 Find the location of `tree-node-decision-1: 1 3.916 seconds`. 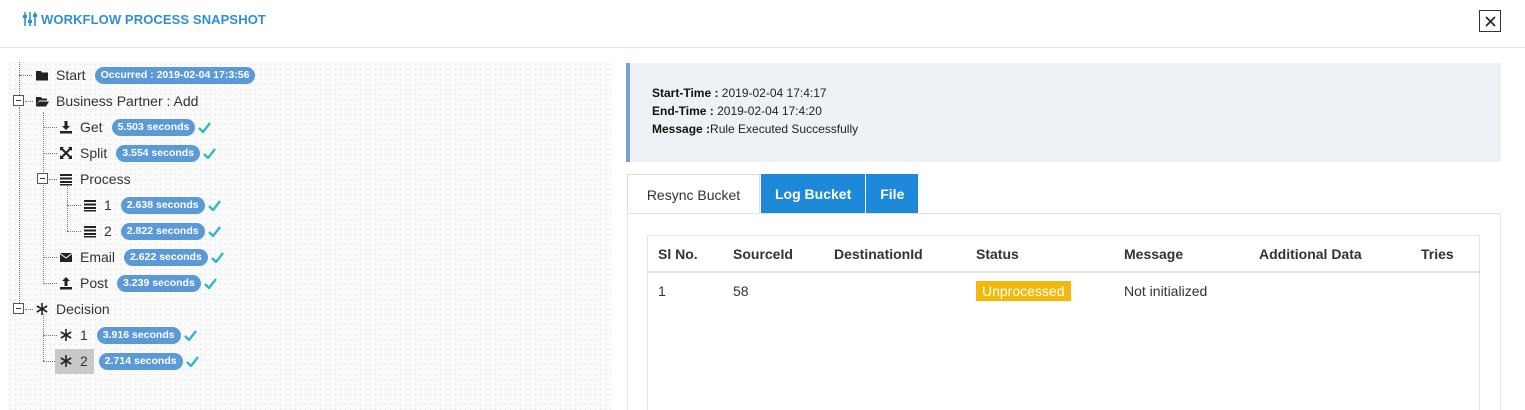

tree-node-decision-1: 1 3.916 seconds is located at coordinates (128, 335).